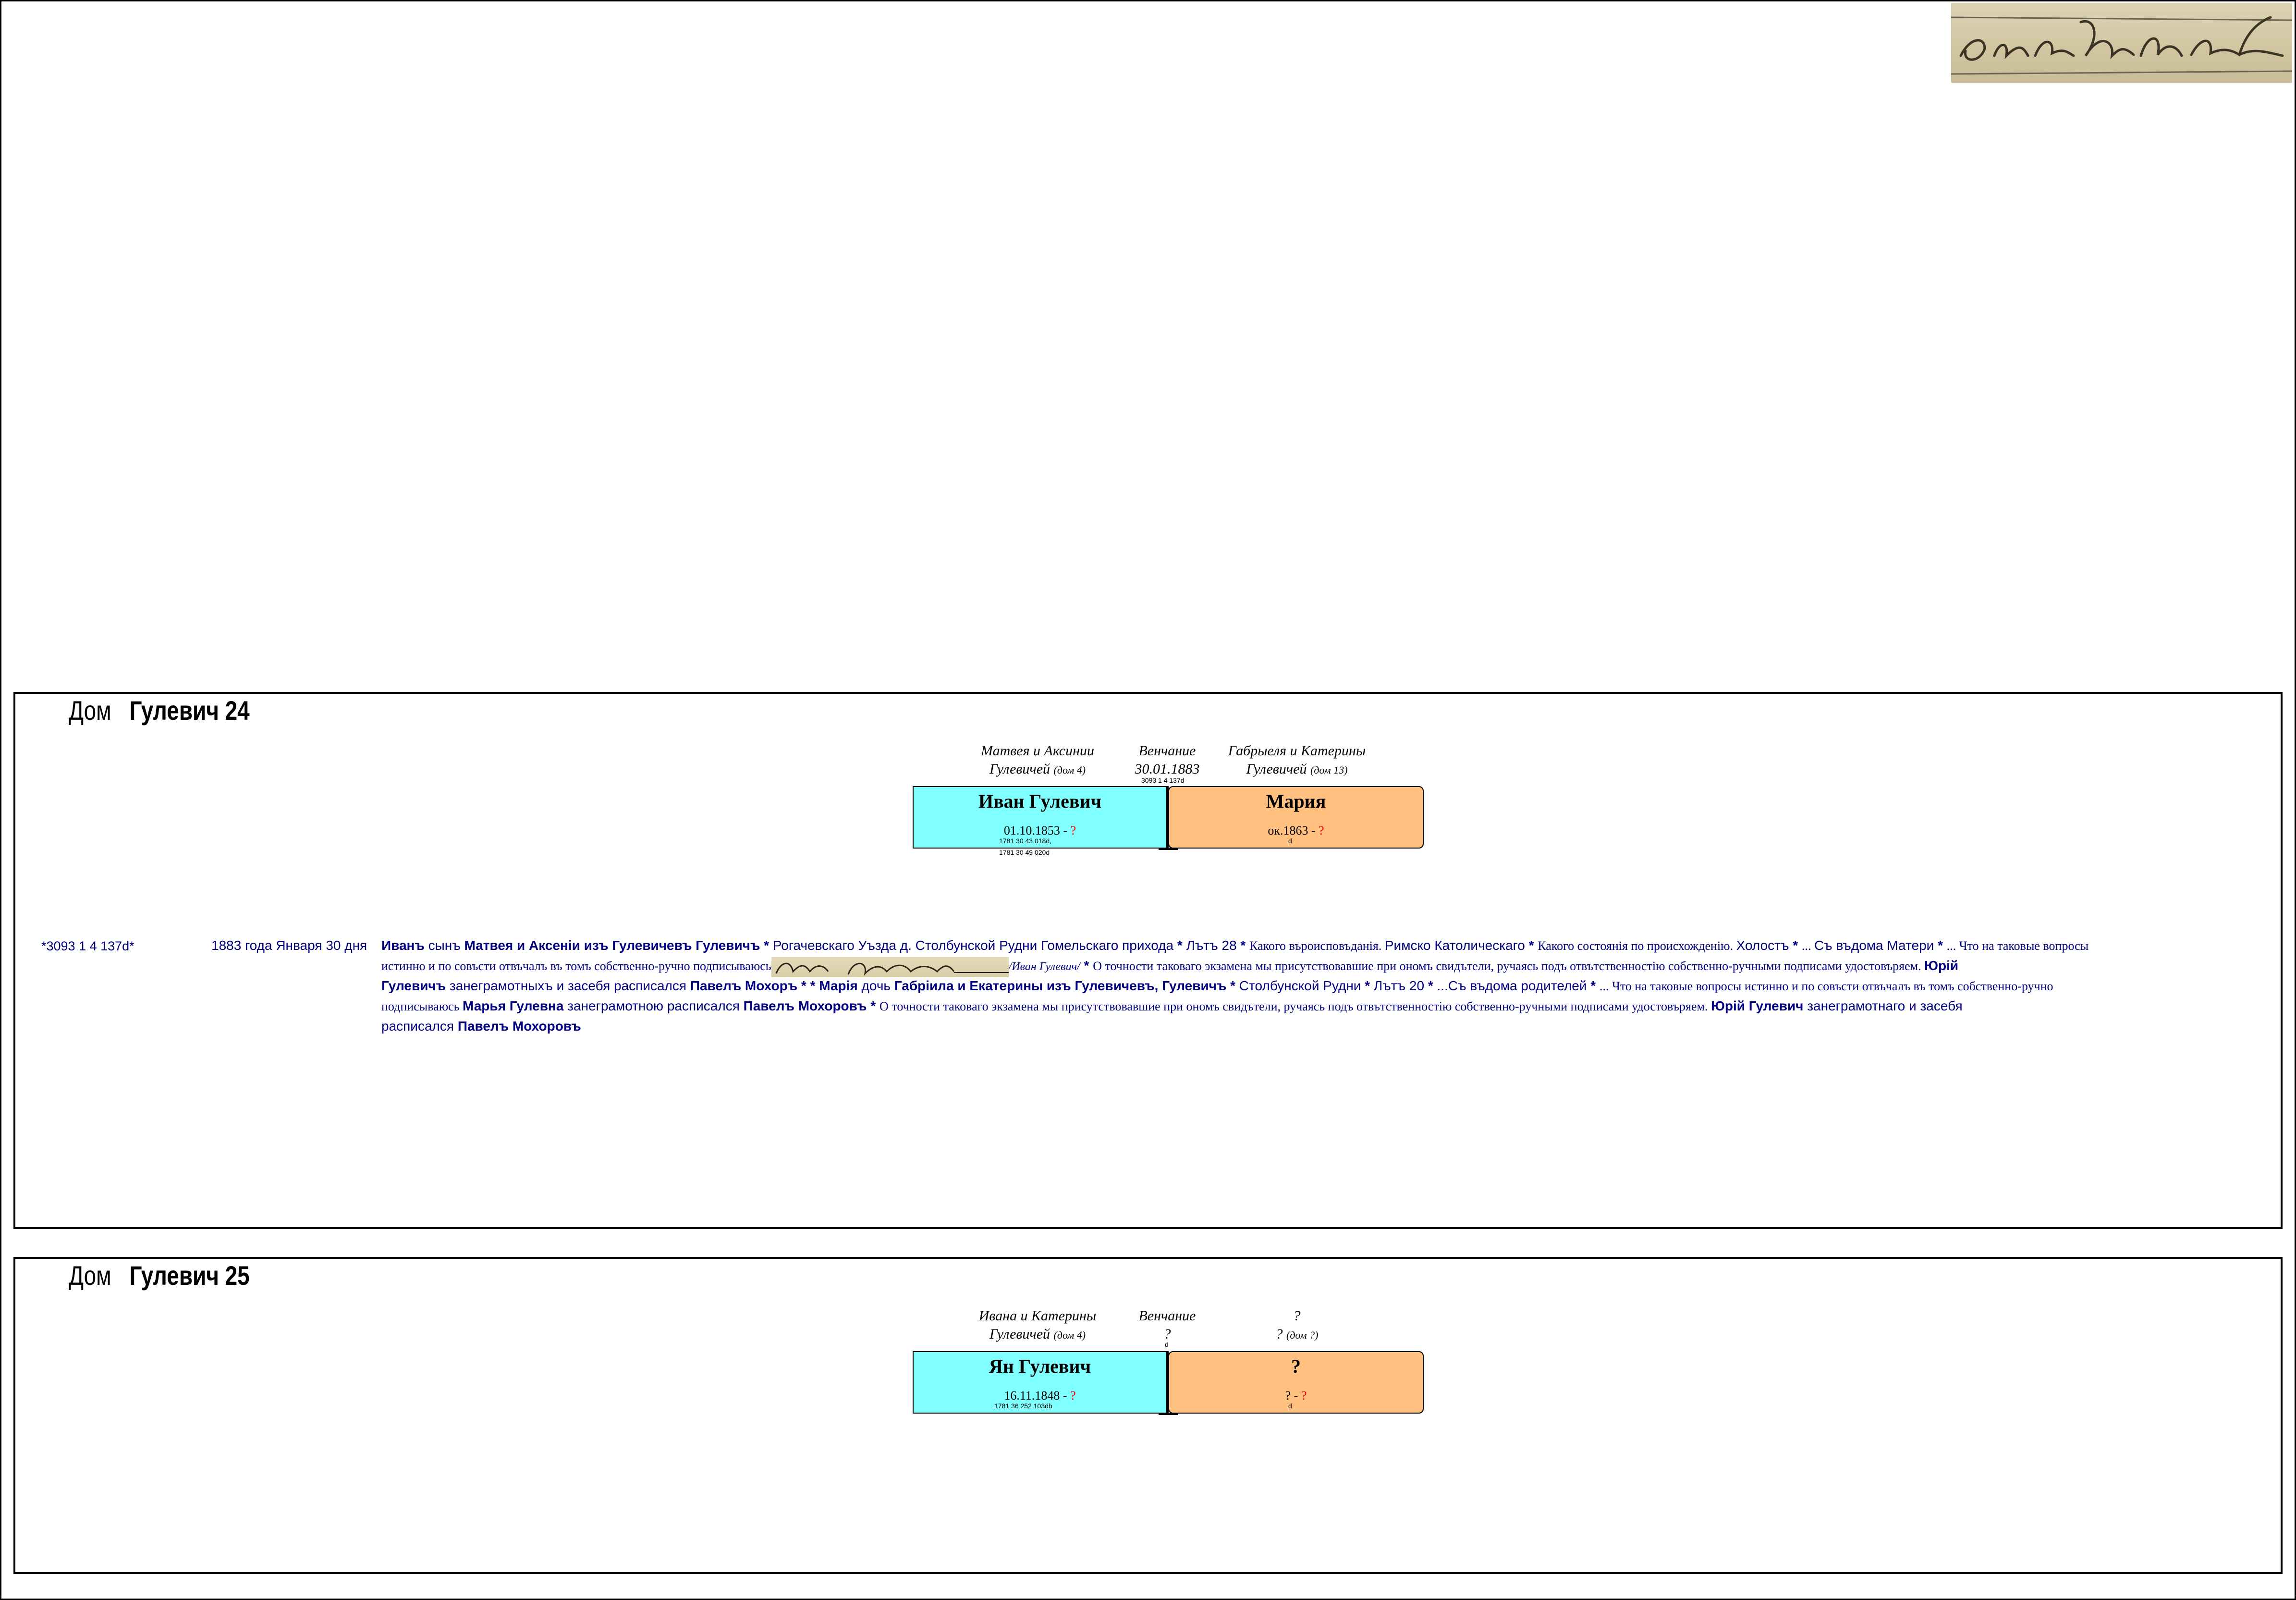 This screenshot has height=1600, width=2296. Describe the element at coordinates (1040, 1366) in the screenshot. I see `person-name: Ян Гулевич` at that location.